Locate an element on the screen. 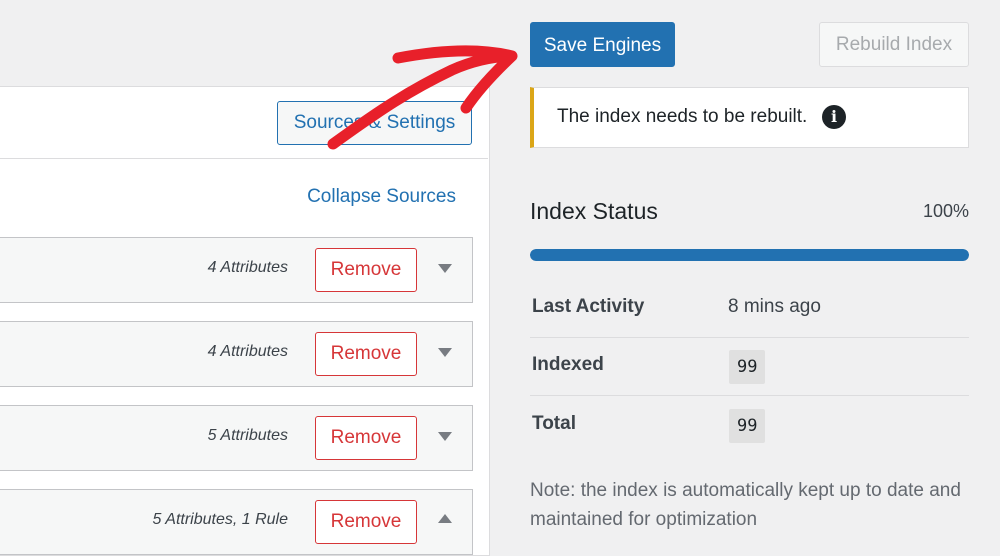 This screenshot has width=1000, height=556. stat-row-indexed: Indexed 99 is located at coordinates (749, 367).